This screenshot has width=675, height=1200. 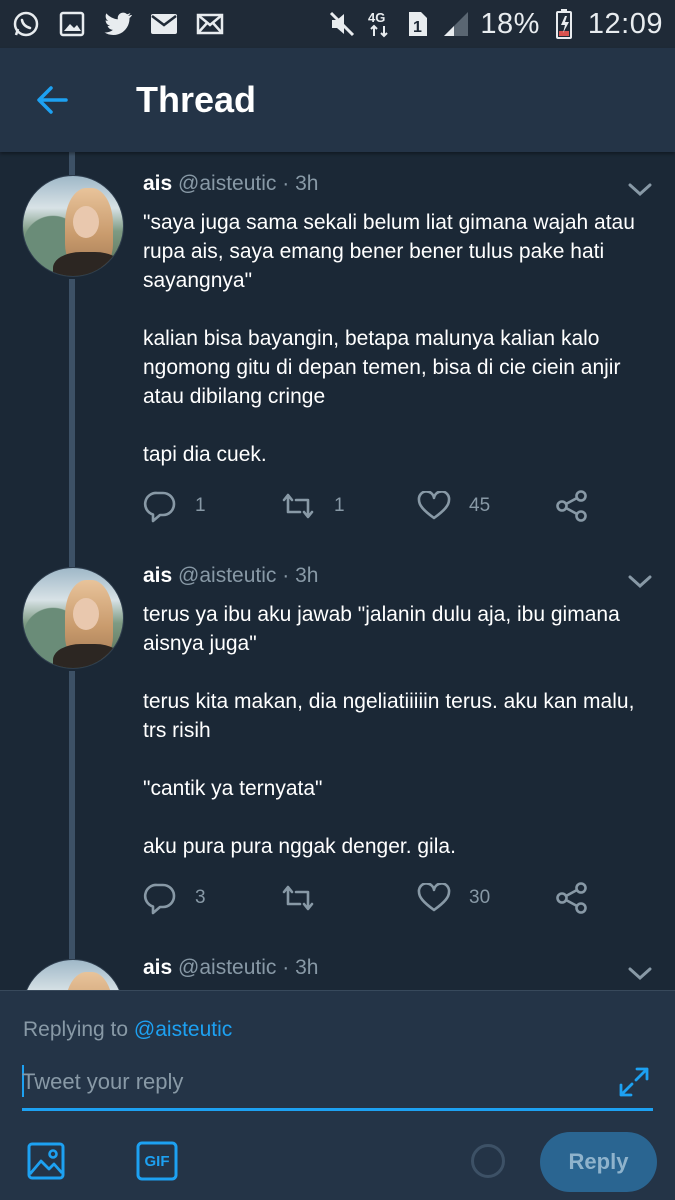 I want to click on svg-text: 4G, so click(x=376, y=17).